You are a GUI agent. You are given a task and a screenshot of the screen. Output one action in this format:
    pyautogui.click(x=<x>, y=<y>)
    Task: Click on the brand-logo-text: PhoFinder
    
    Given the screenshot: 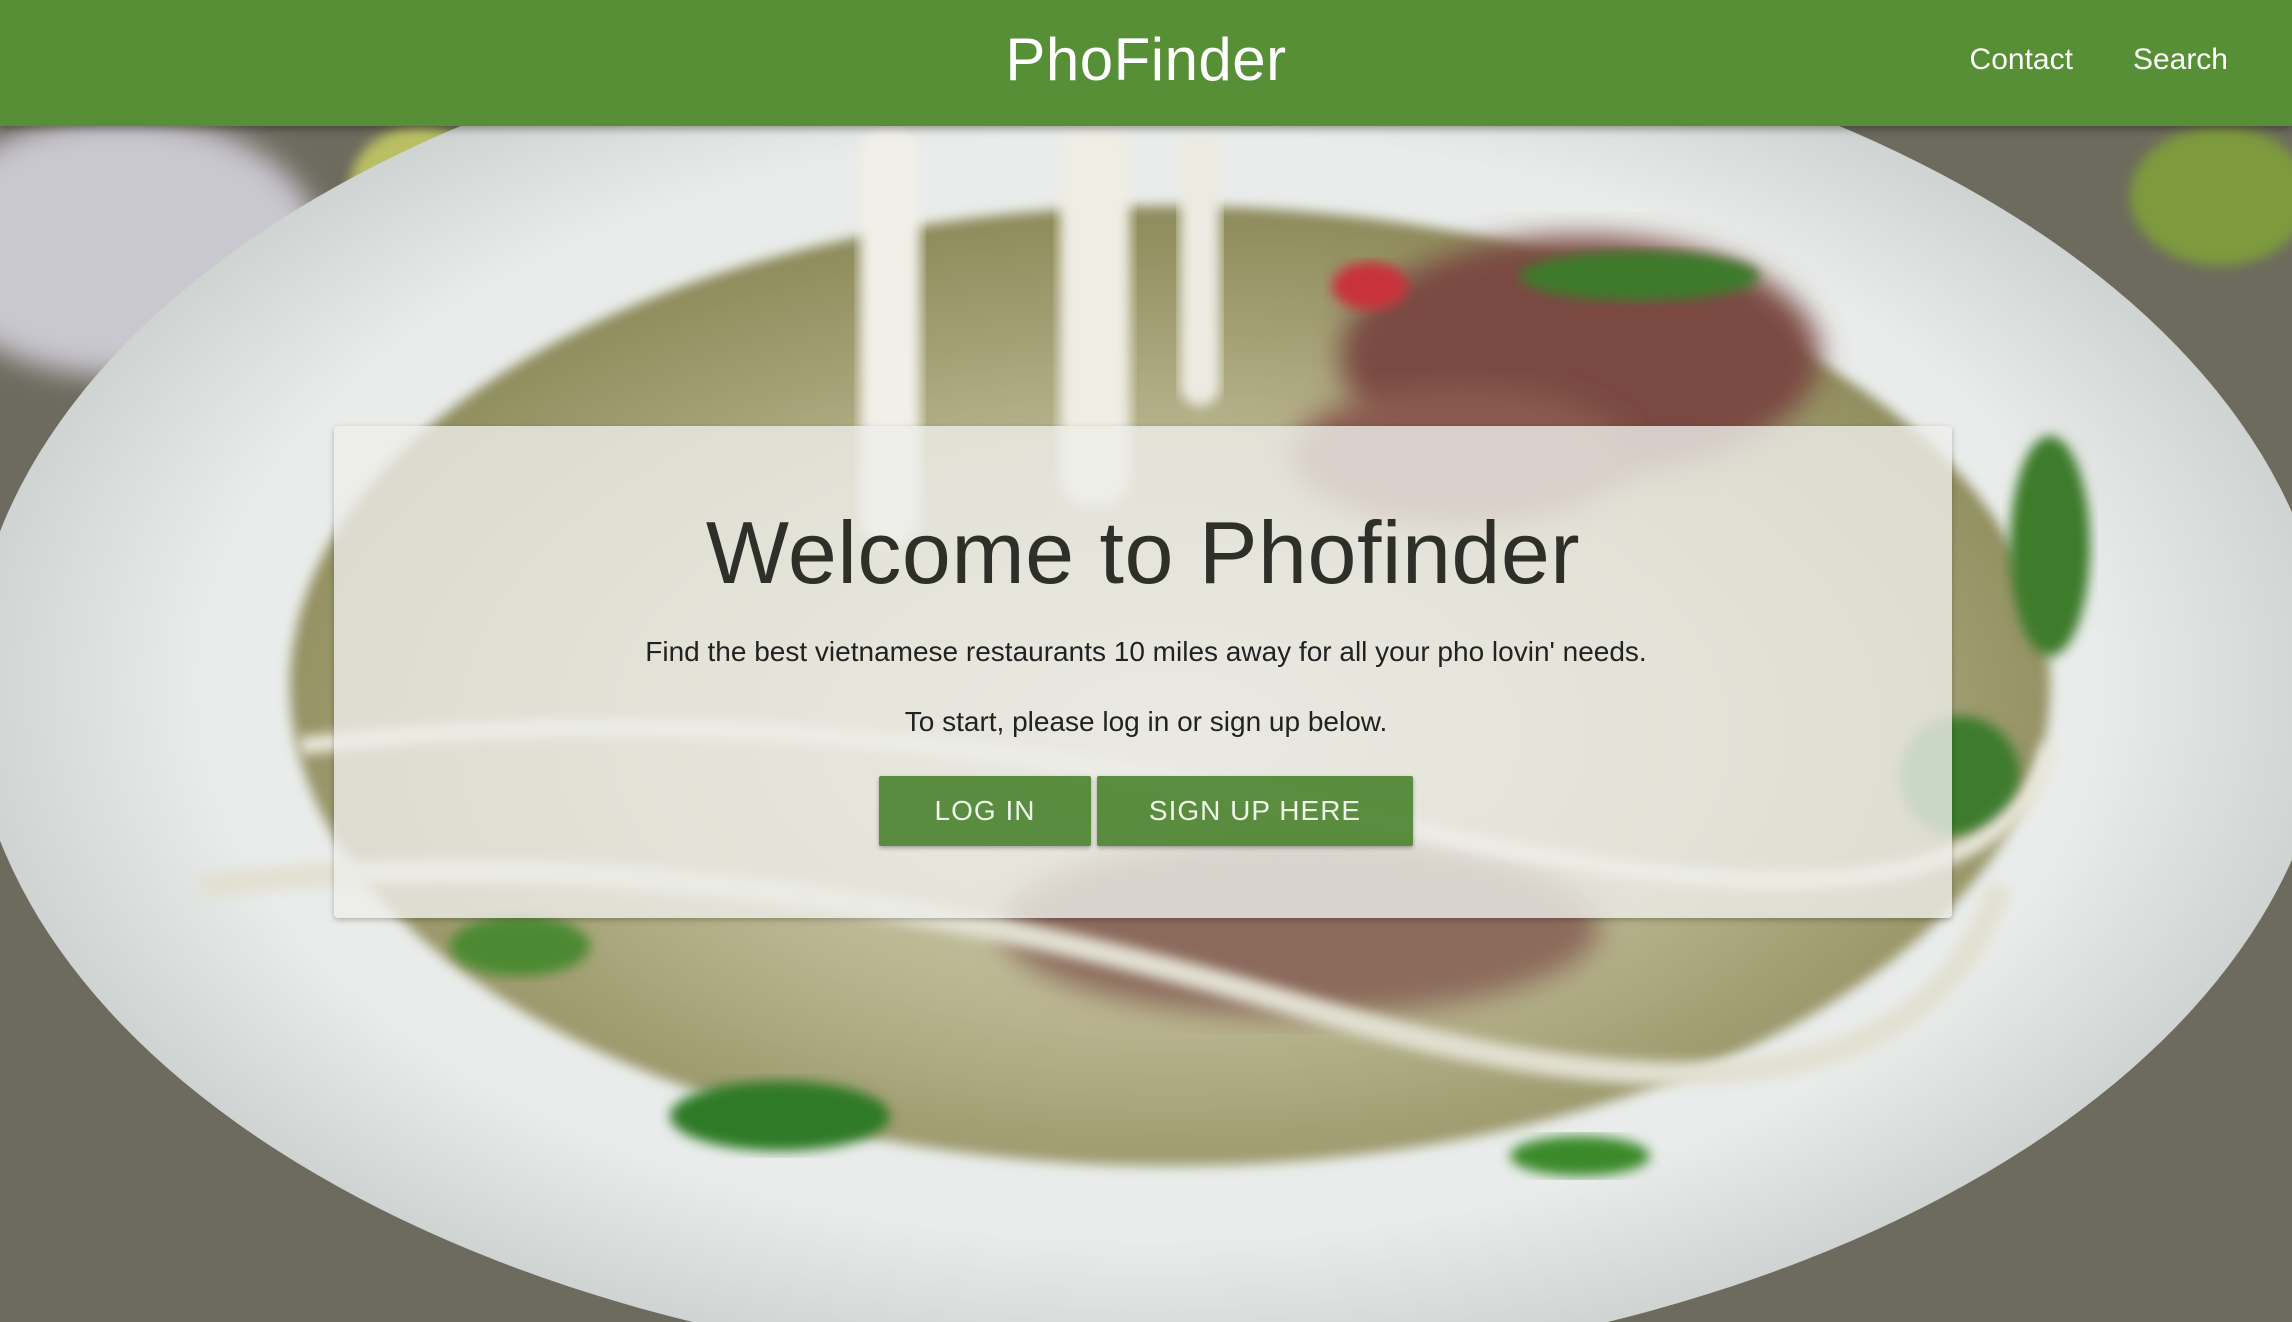 What is the action you would take?
    pyautogui.click(x=1146, y=60)
    